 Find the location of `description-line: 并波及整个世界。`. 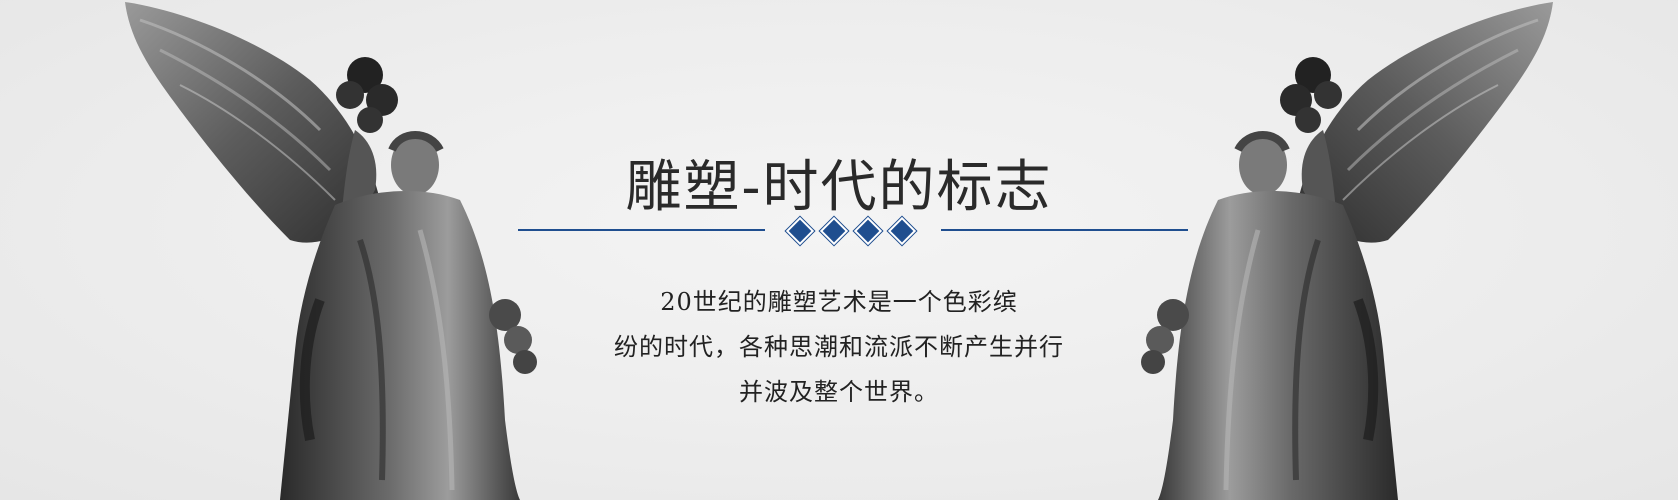

description-line: 并波及整个世界。 is located at coordinates (839, 392).